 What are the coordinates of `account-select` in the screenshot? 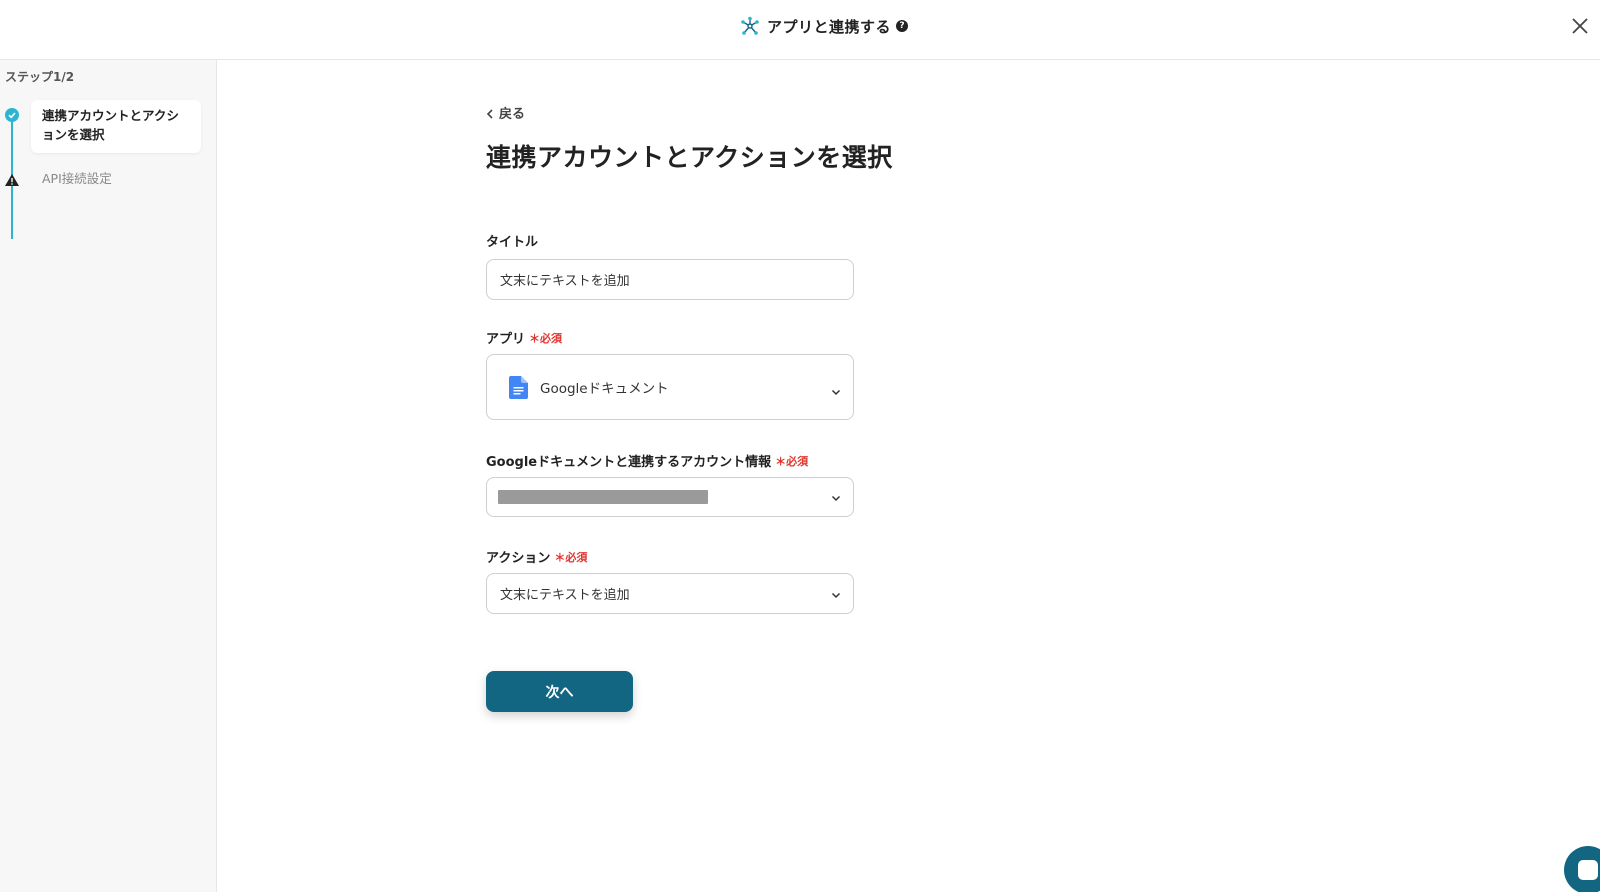 It's located at (670, 497).